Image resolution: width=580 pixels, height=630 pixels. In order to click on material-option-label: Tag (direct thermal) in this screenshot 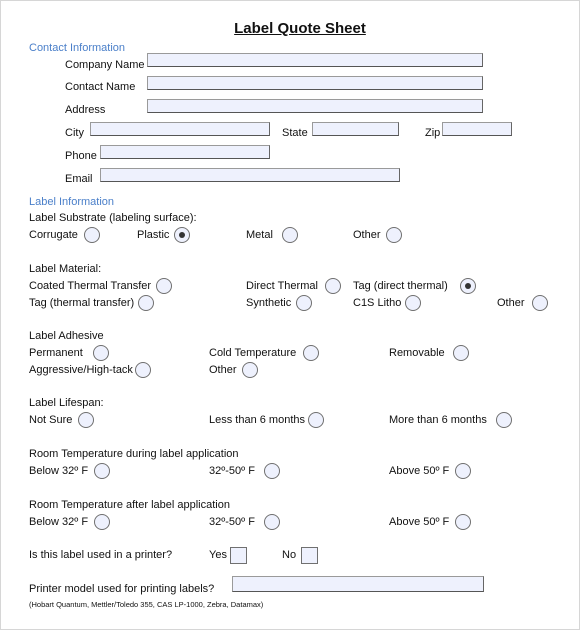, I will do `click(400, 286)`.